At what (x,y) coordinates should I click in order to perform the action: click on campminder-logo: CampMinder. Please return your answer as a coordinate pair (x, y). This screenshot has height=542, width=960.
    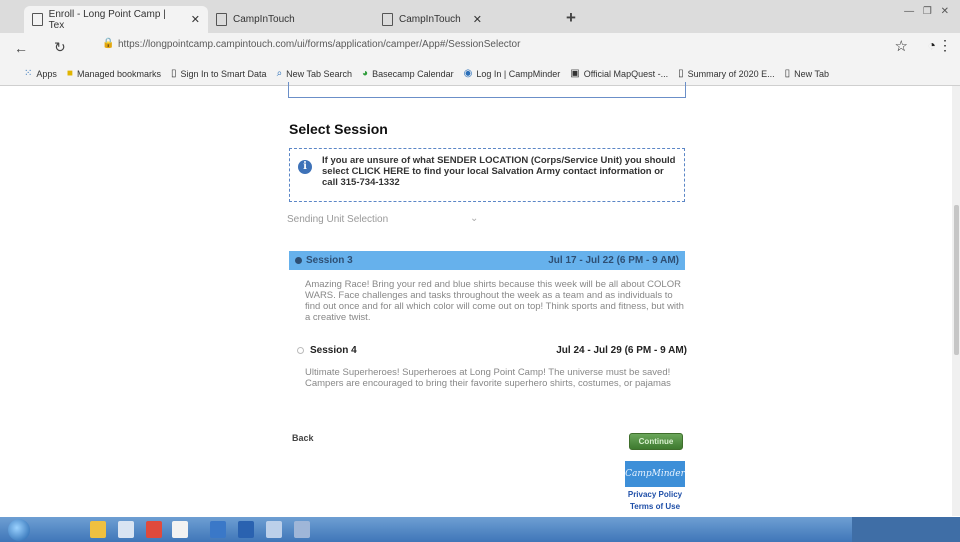
    Looking at the image, I should click on (655, 474).